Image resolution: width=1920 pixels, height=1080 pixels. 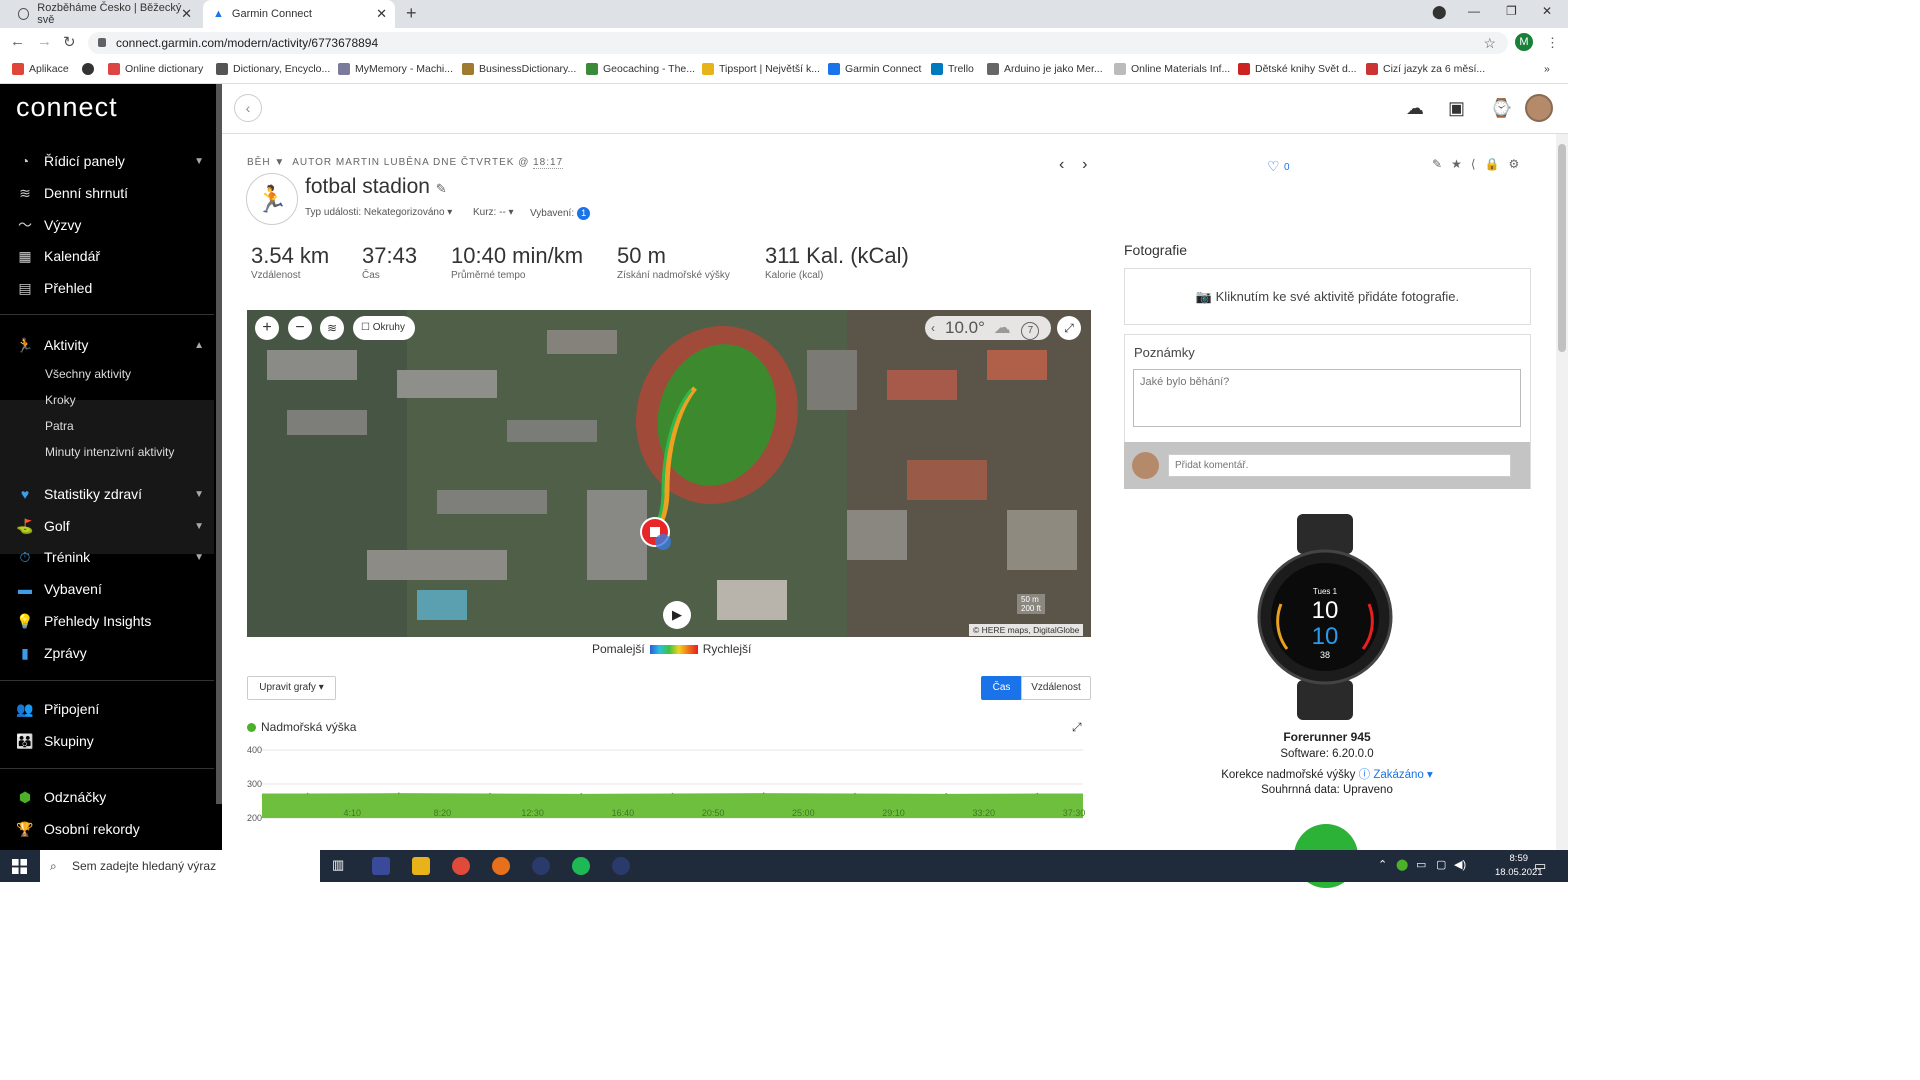 I want to click on more-bookmarks-icon: », so click(x=1547, y=69).